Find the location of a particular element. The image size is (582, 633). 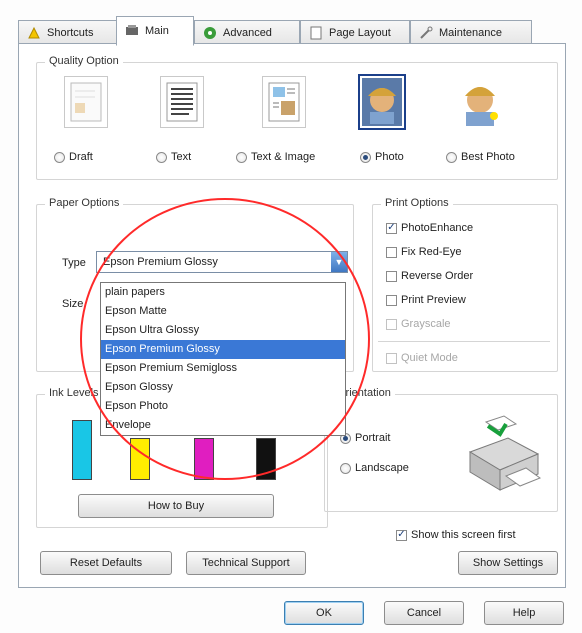

quality-text-option: Text is located at coordinates (173, 157).